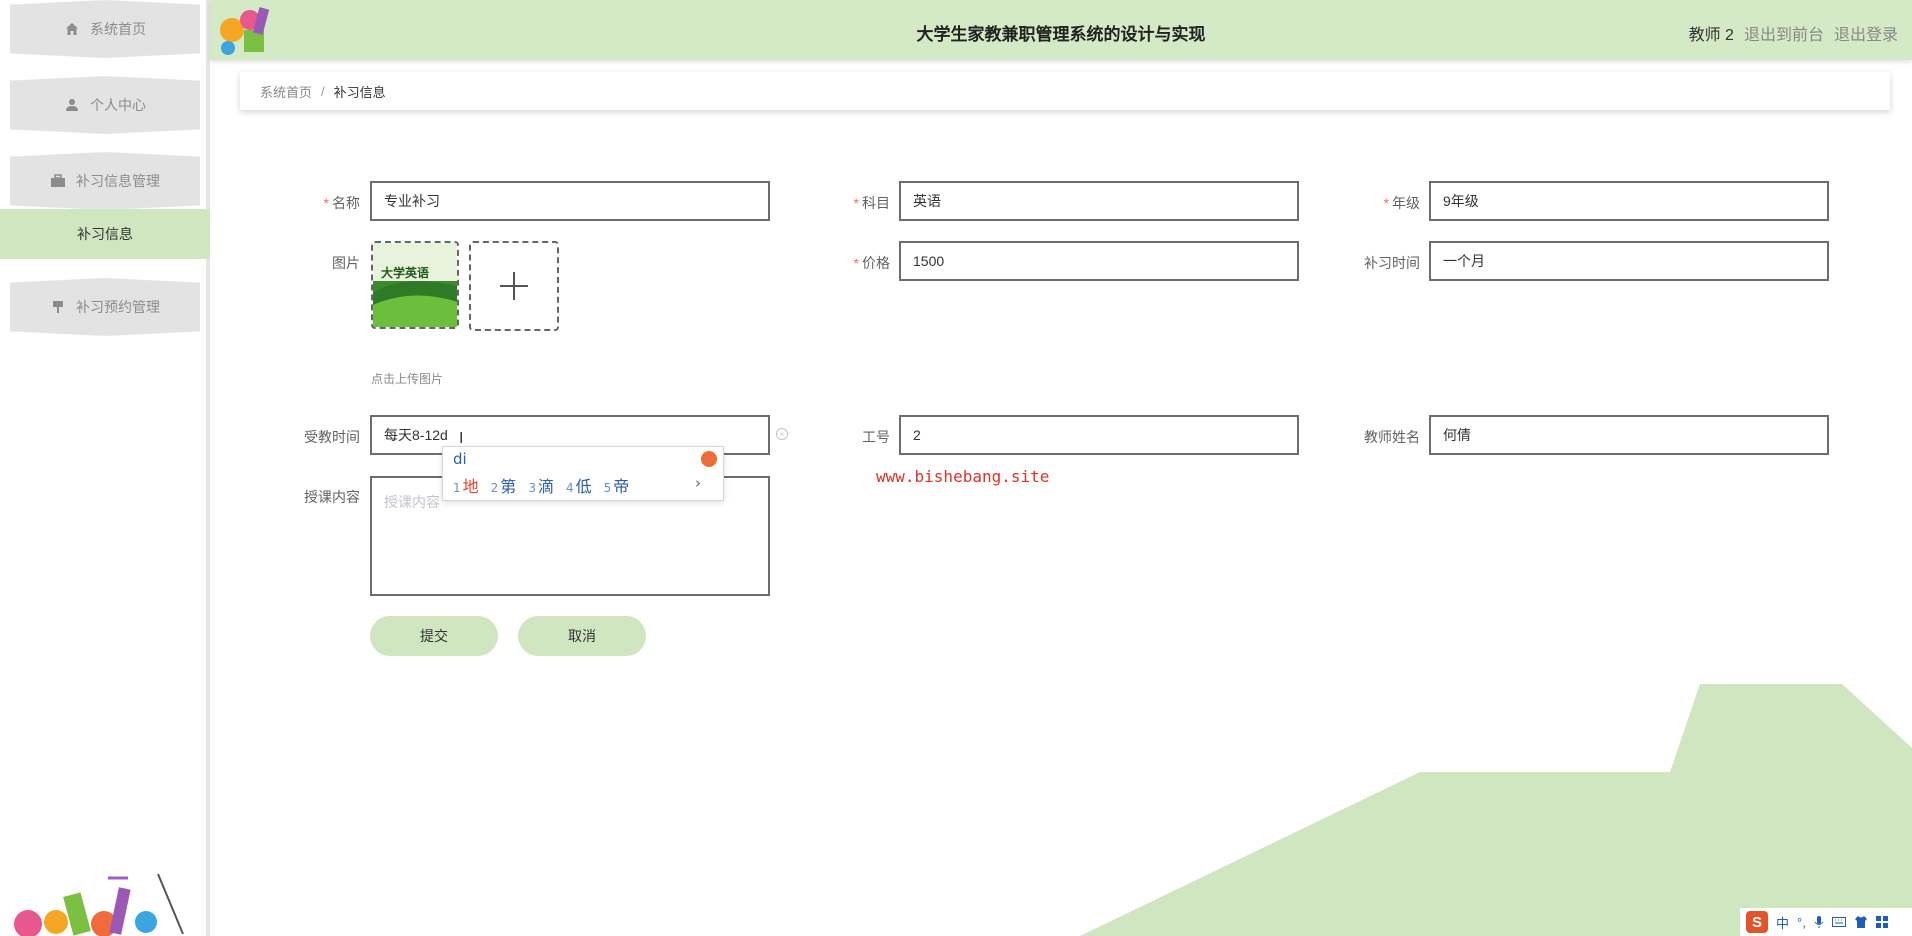  Describe the element at coordinates (118, 105) in the screenshot. I see `sidebar-item-label: 个人中心` at that location.